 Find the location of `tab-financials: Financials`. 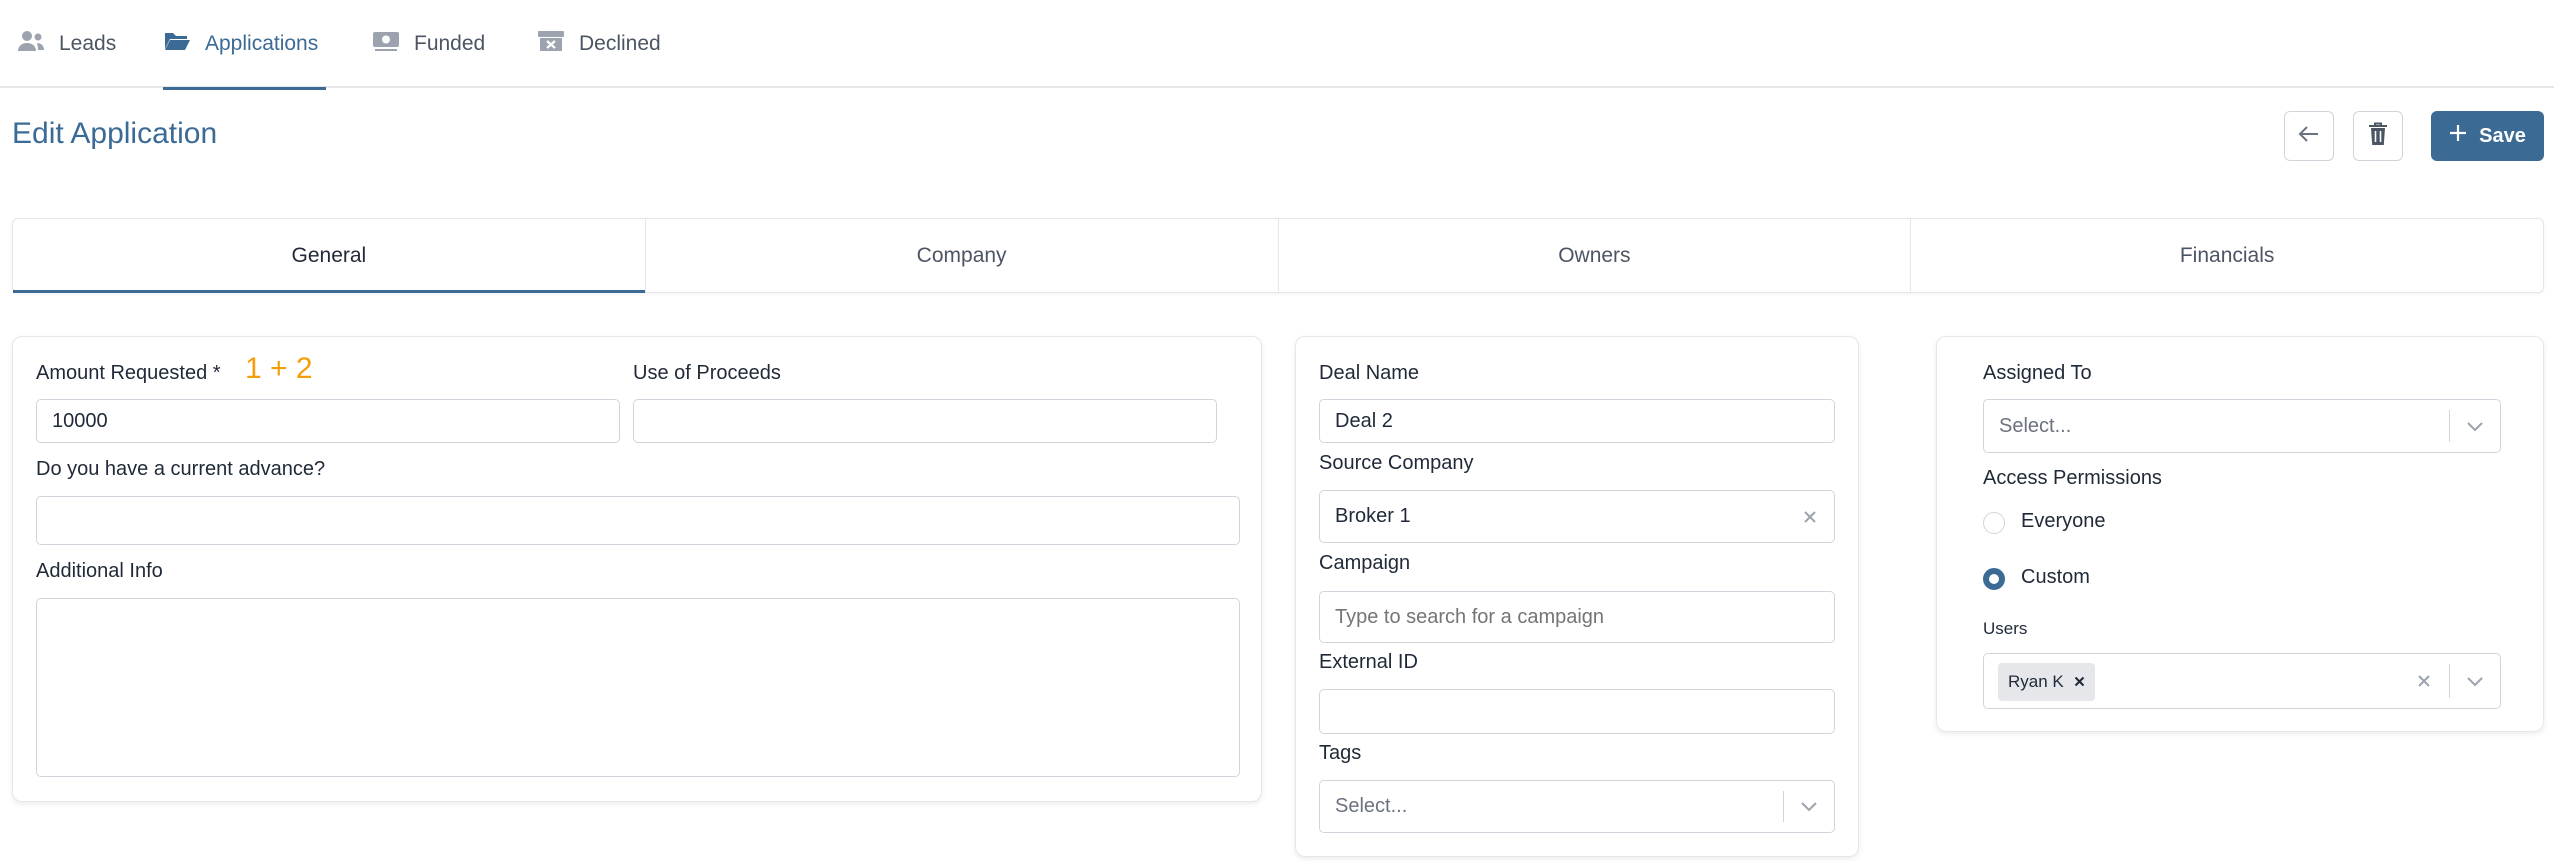

tab-financials: Financials is located at coordinates (2227, 255).